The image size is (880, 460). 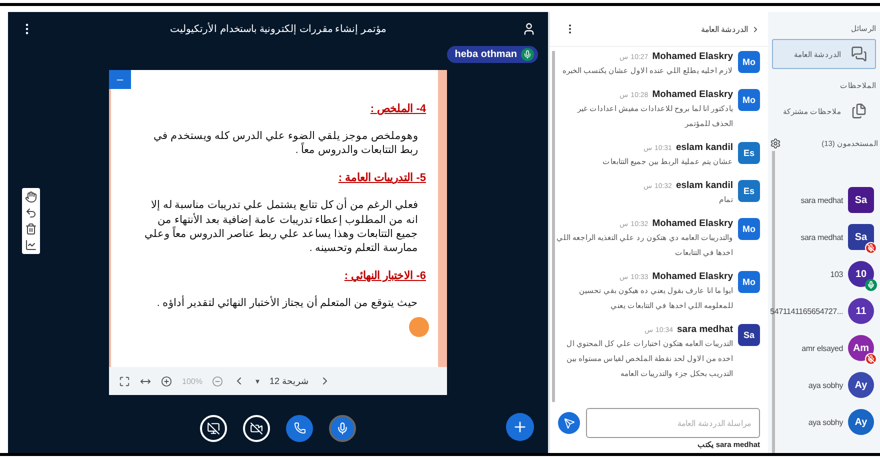 What do you see at coordinates (861, 311) in the screenshot?
I see `avatar: 11` at bounding box center [861, 311].